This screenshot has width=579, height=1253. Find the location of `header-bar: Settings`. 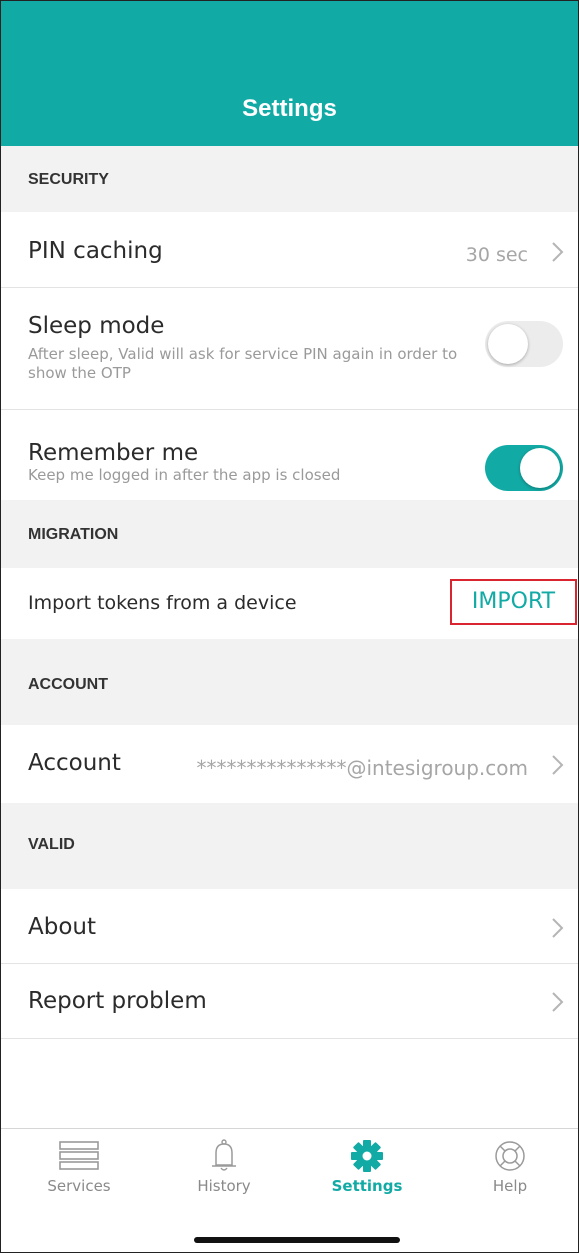

header-bar: Settings is located at coordinates (289, 73).